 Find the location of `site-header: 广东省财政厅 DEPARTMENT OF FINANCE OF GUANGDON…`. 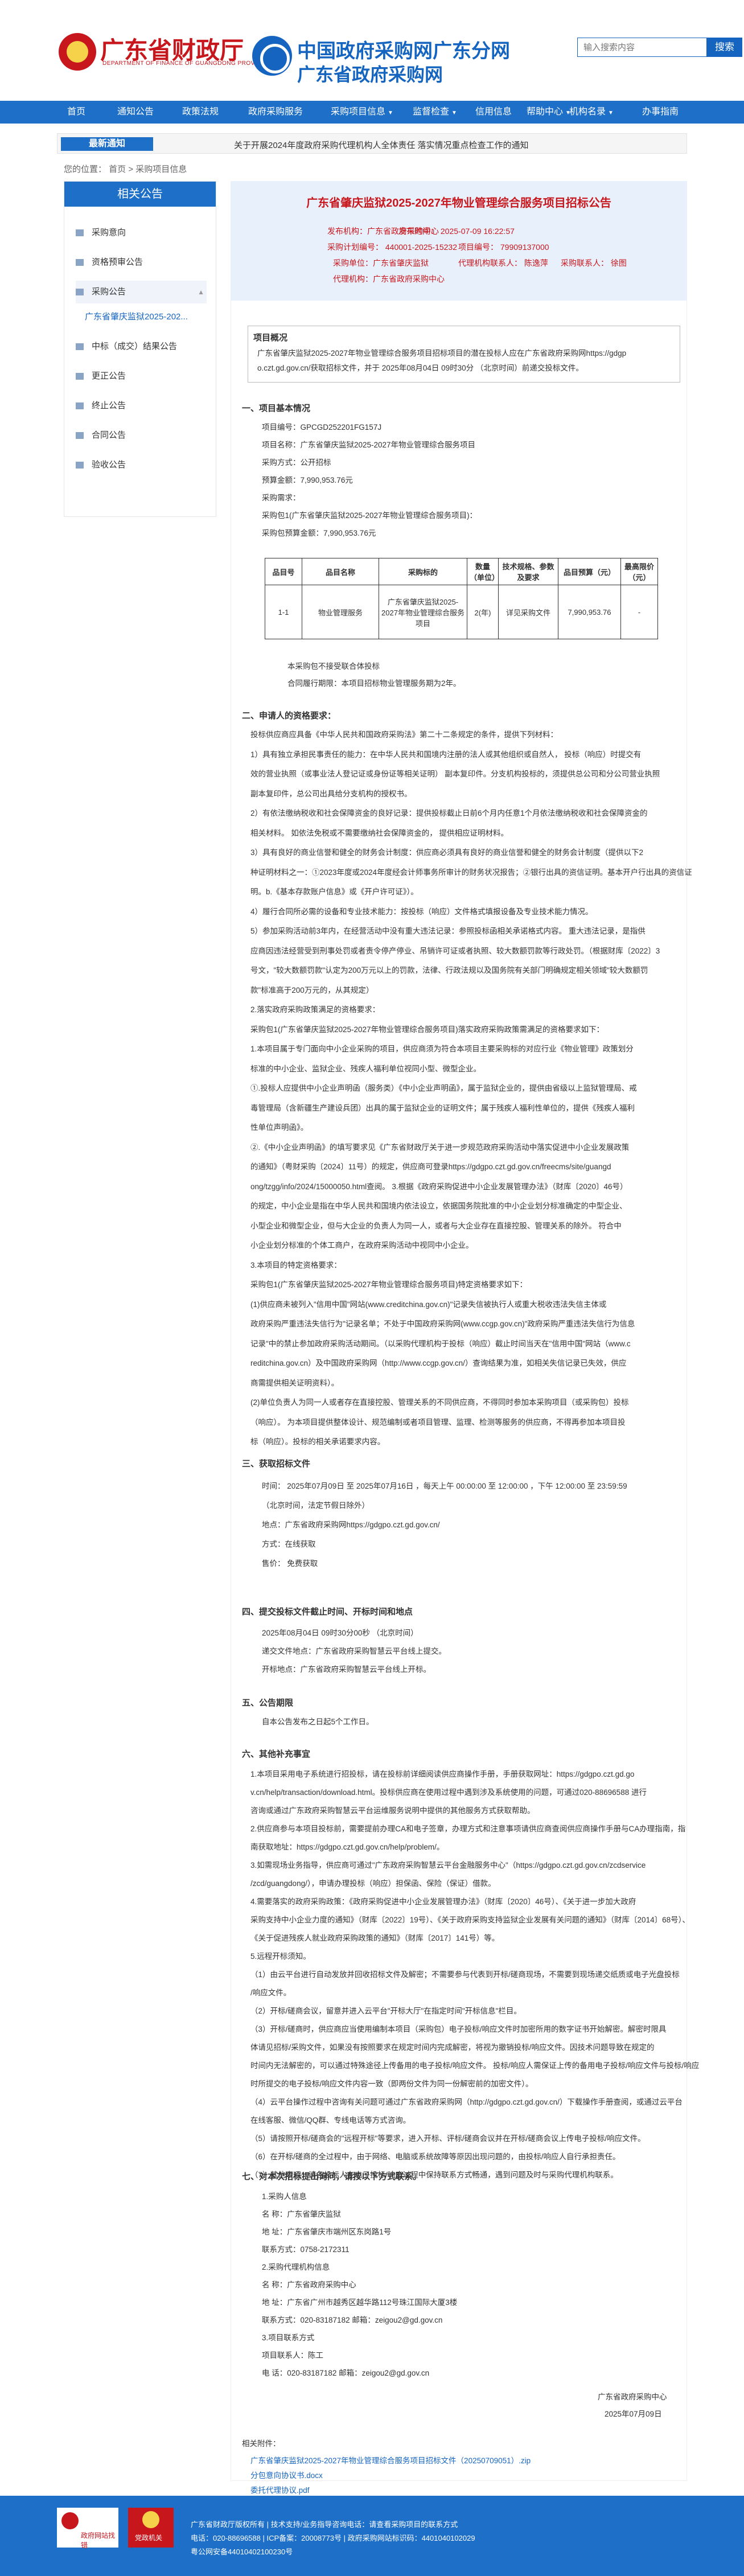

site-header: 广东省财政厅 DEPARTMENT OF FINANCE OF GUANGDON… is located at coordinates (372, 48).